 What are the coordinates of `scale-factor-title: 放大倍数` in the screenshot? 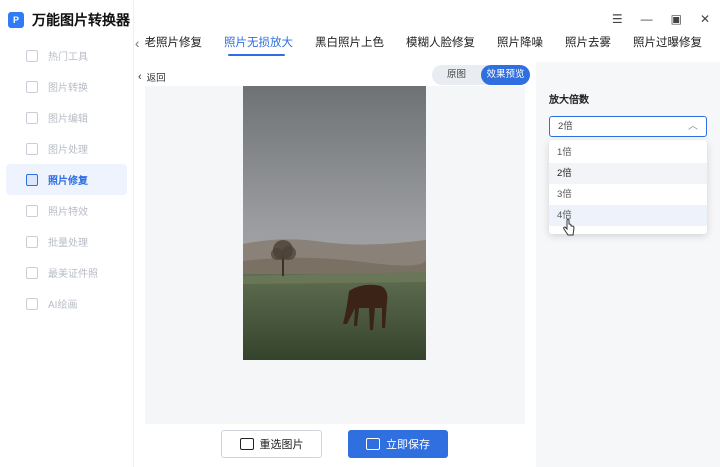 It's located at (569, 100).